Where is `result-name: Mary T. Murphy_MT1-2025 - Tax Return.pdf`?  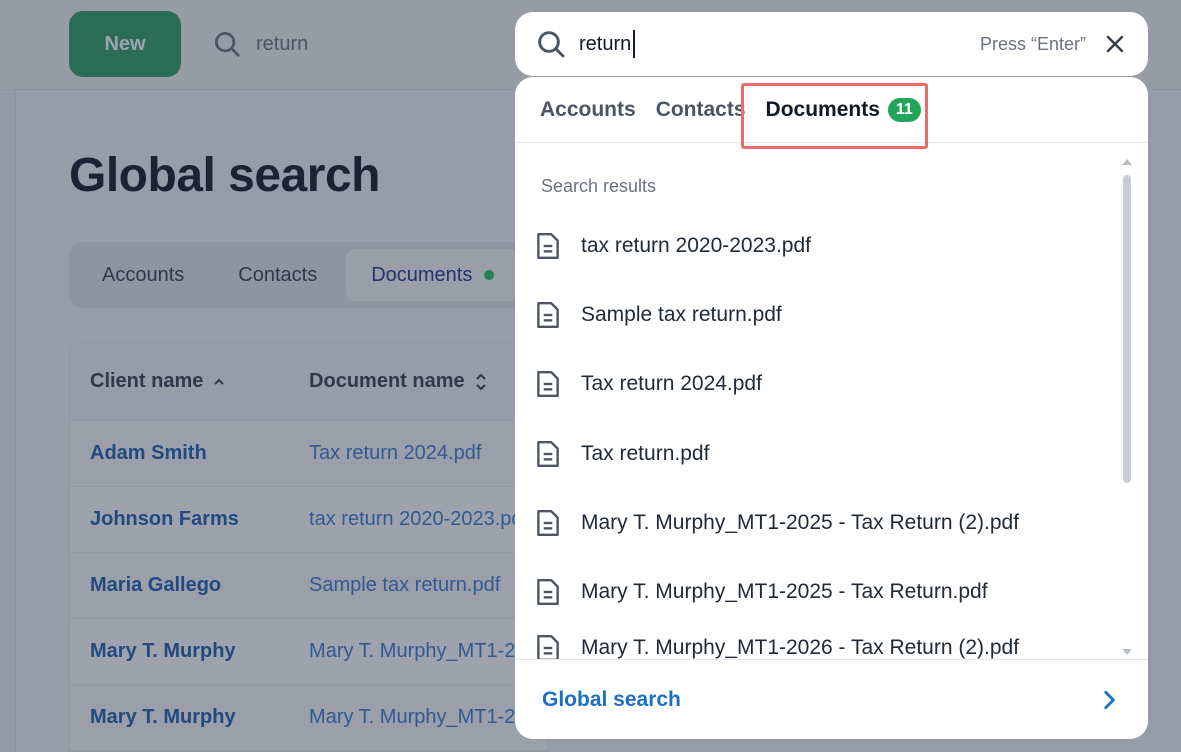
result-name: Mary T. Murphy_MT1-2025 - Tax Return.pdf is located at coordinates (784, 591).